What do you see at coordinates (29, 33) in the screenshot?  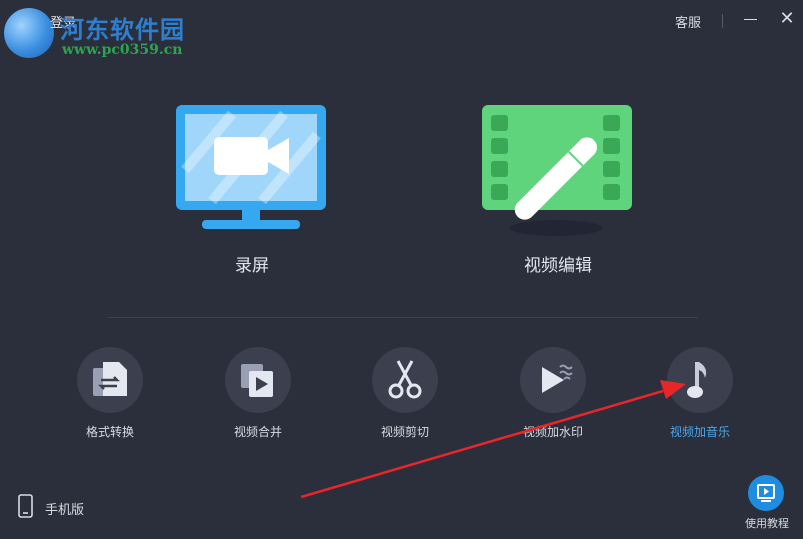 I see `watermark-logo-icon` at bounding box center [29, 33].